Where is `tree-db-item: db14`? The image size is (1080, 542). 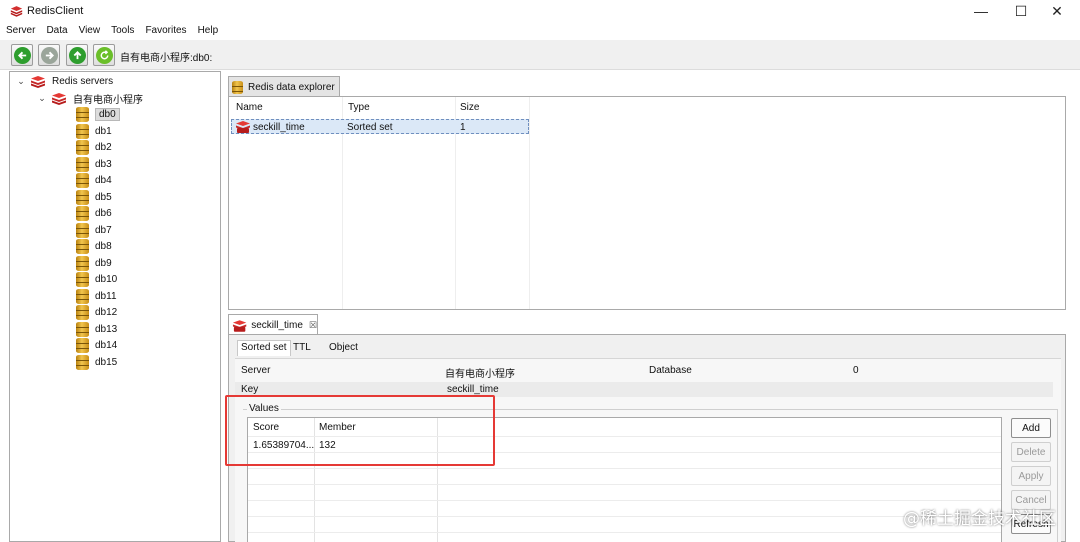 tree-db-item: db14 is located at coordinates (96, 345).